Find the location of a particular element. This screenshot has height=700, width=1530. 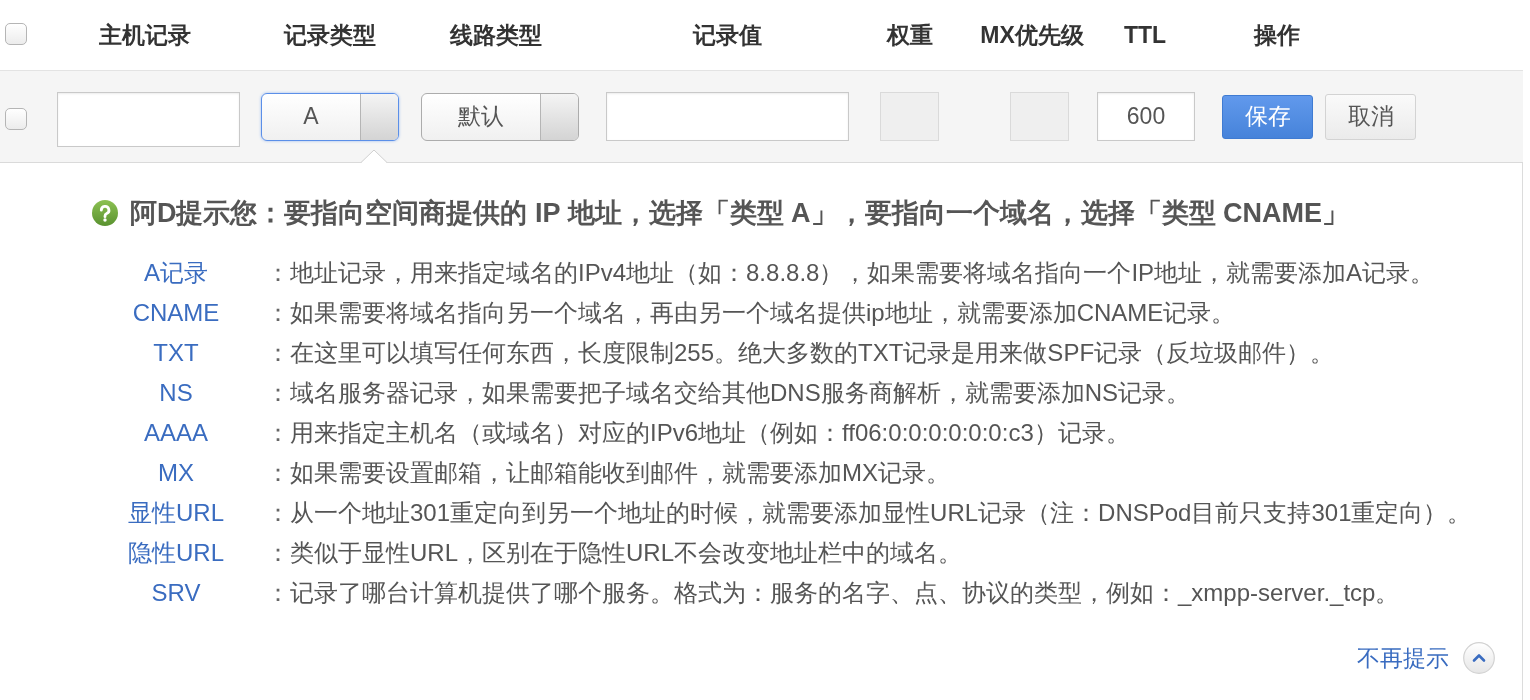

record-description: 类似于显性URL，区别在于隐性URL不会改变地址栏中的域名。 is located at coordinates (626, 553).